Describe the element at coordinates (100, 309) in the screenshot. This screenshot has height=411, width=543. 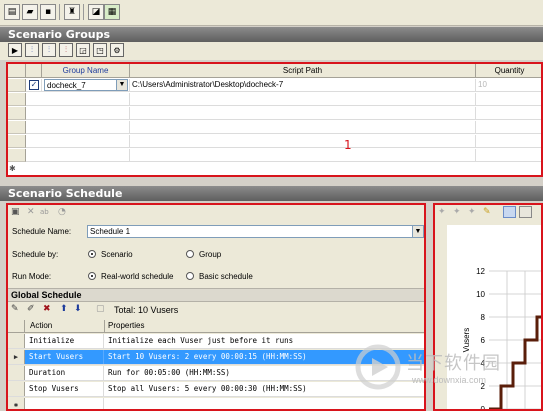
I see `copy-icon: ▢` at that location.